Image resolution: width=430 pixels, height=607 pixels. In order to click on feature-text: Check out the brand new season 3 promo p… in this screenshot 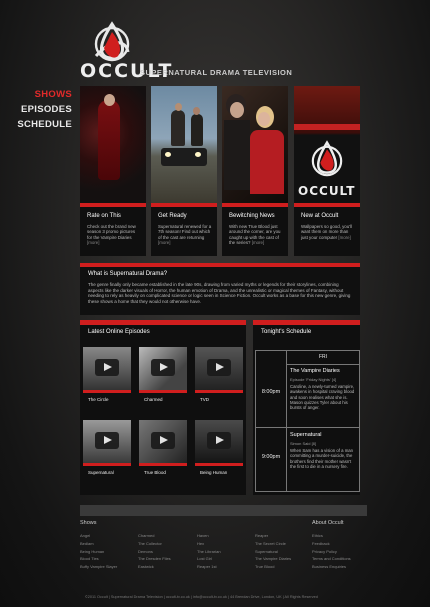, I will do `click(111, 235)`.